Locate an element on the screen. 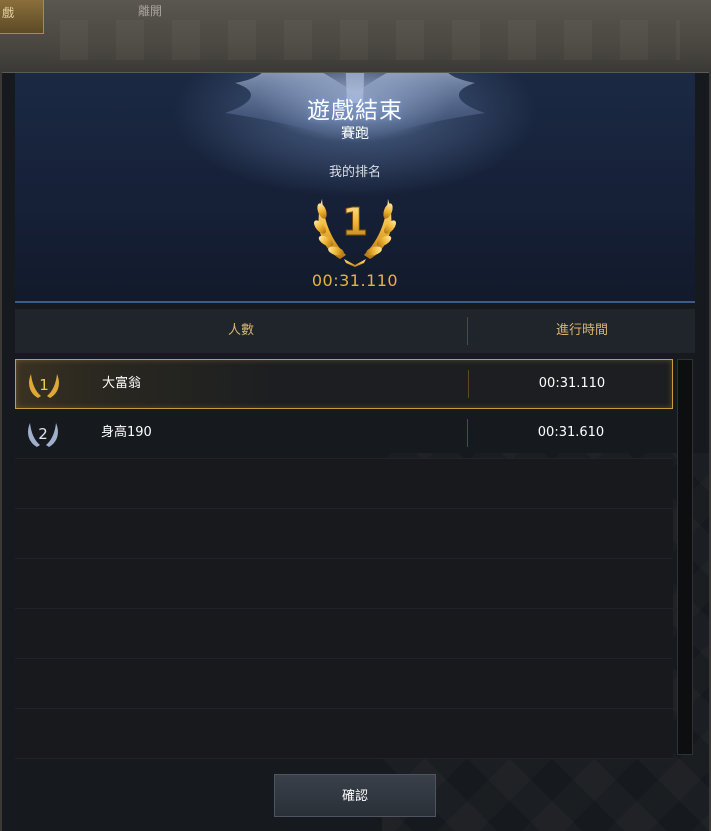  background-tab: 戲 is located at coordinates (22, 17).